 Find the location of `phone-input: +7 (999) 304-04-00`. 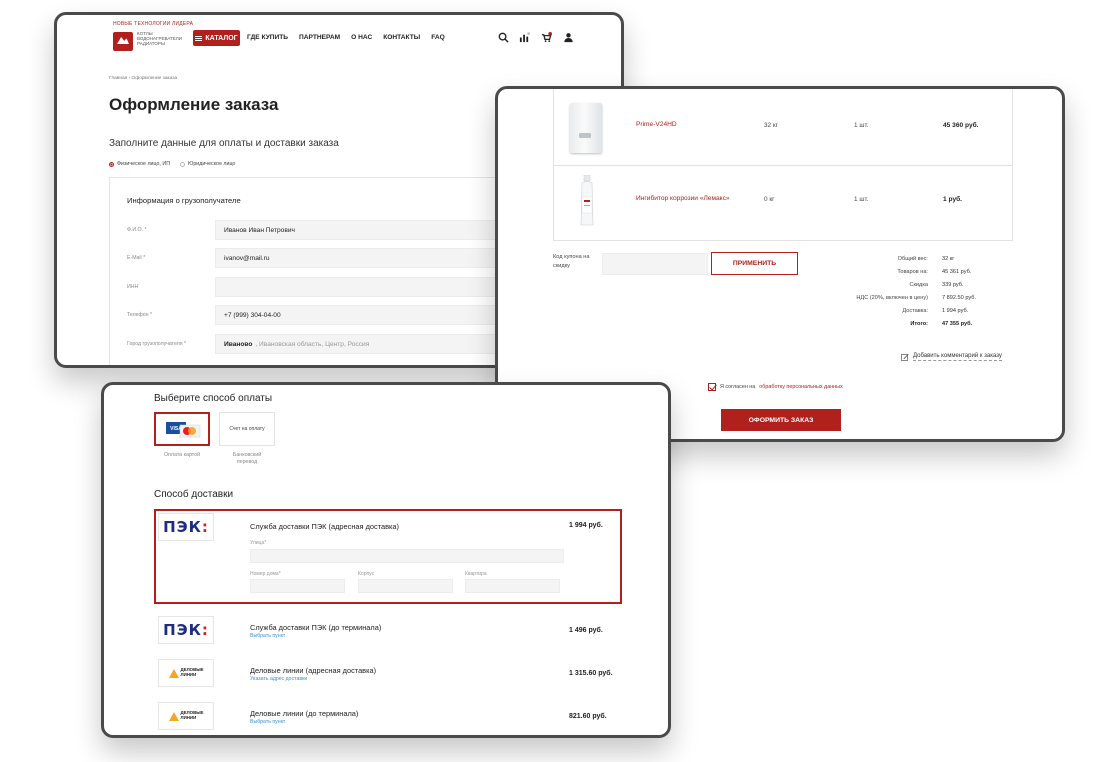

phone-input: +7 (999) 304-04-00 is located at coordinates (365, 315).